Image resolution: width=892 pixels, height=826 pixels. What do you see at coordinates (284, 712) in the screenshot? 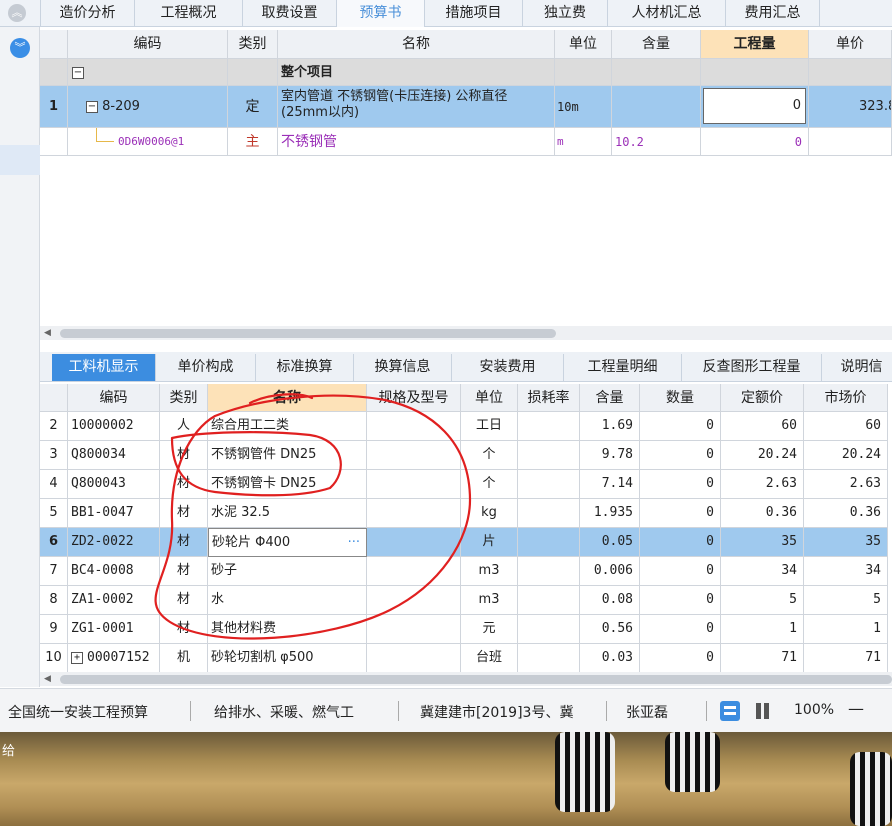
I see `status-specialty: 给排水、采暖、燃气工` at bounding box center [284, 712].